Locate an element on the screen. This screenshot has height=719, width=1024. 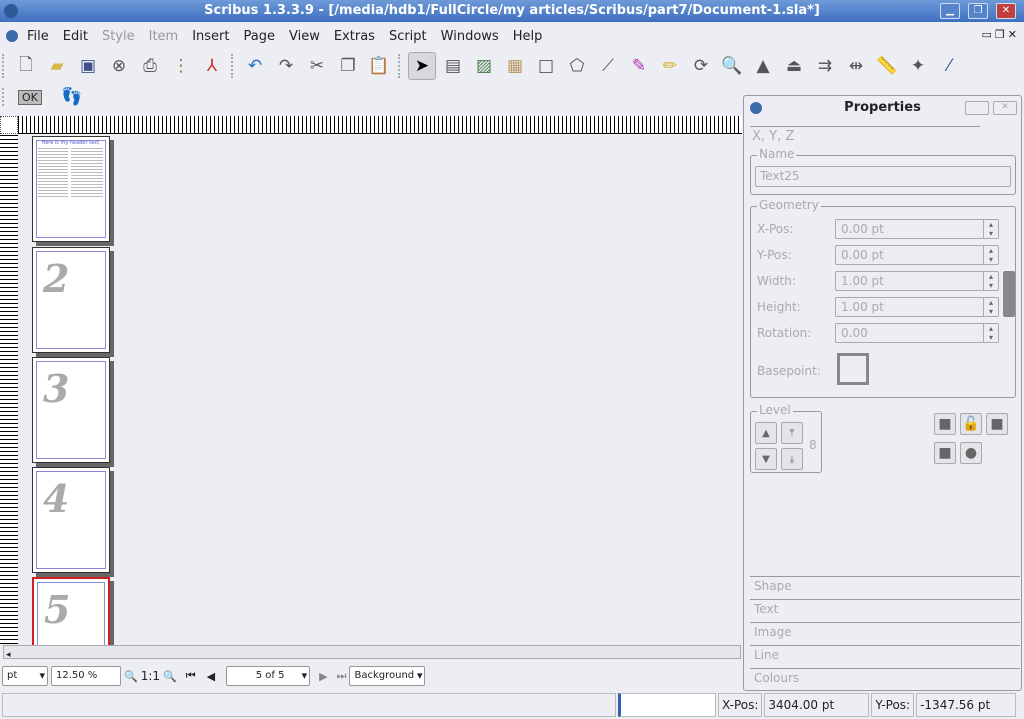
pdf-toolbar: OK 👣 is located at coordinates (44, 97).